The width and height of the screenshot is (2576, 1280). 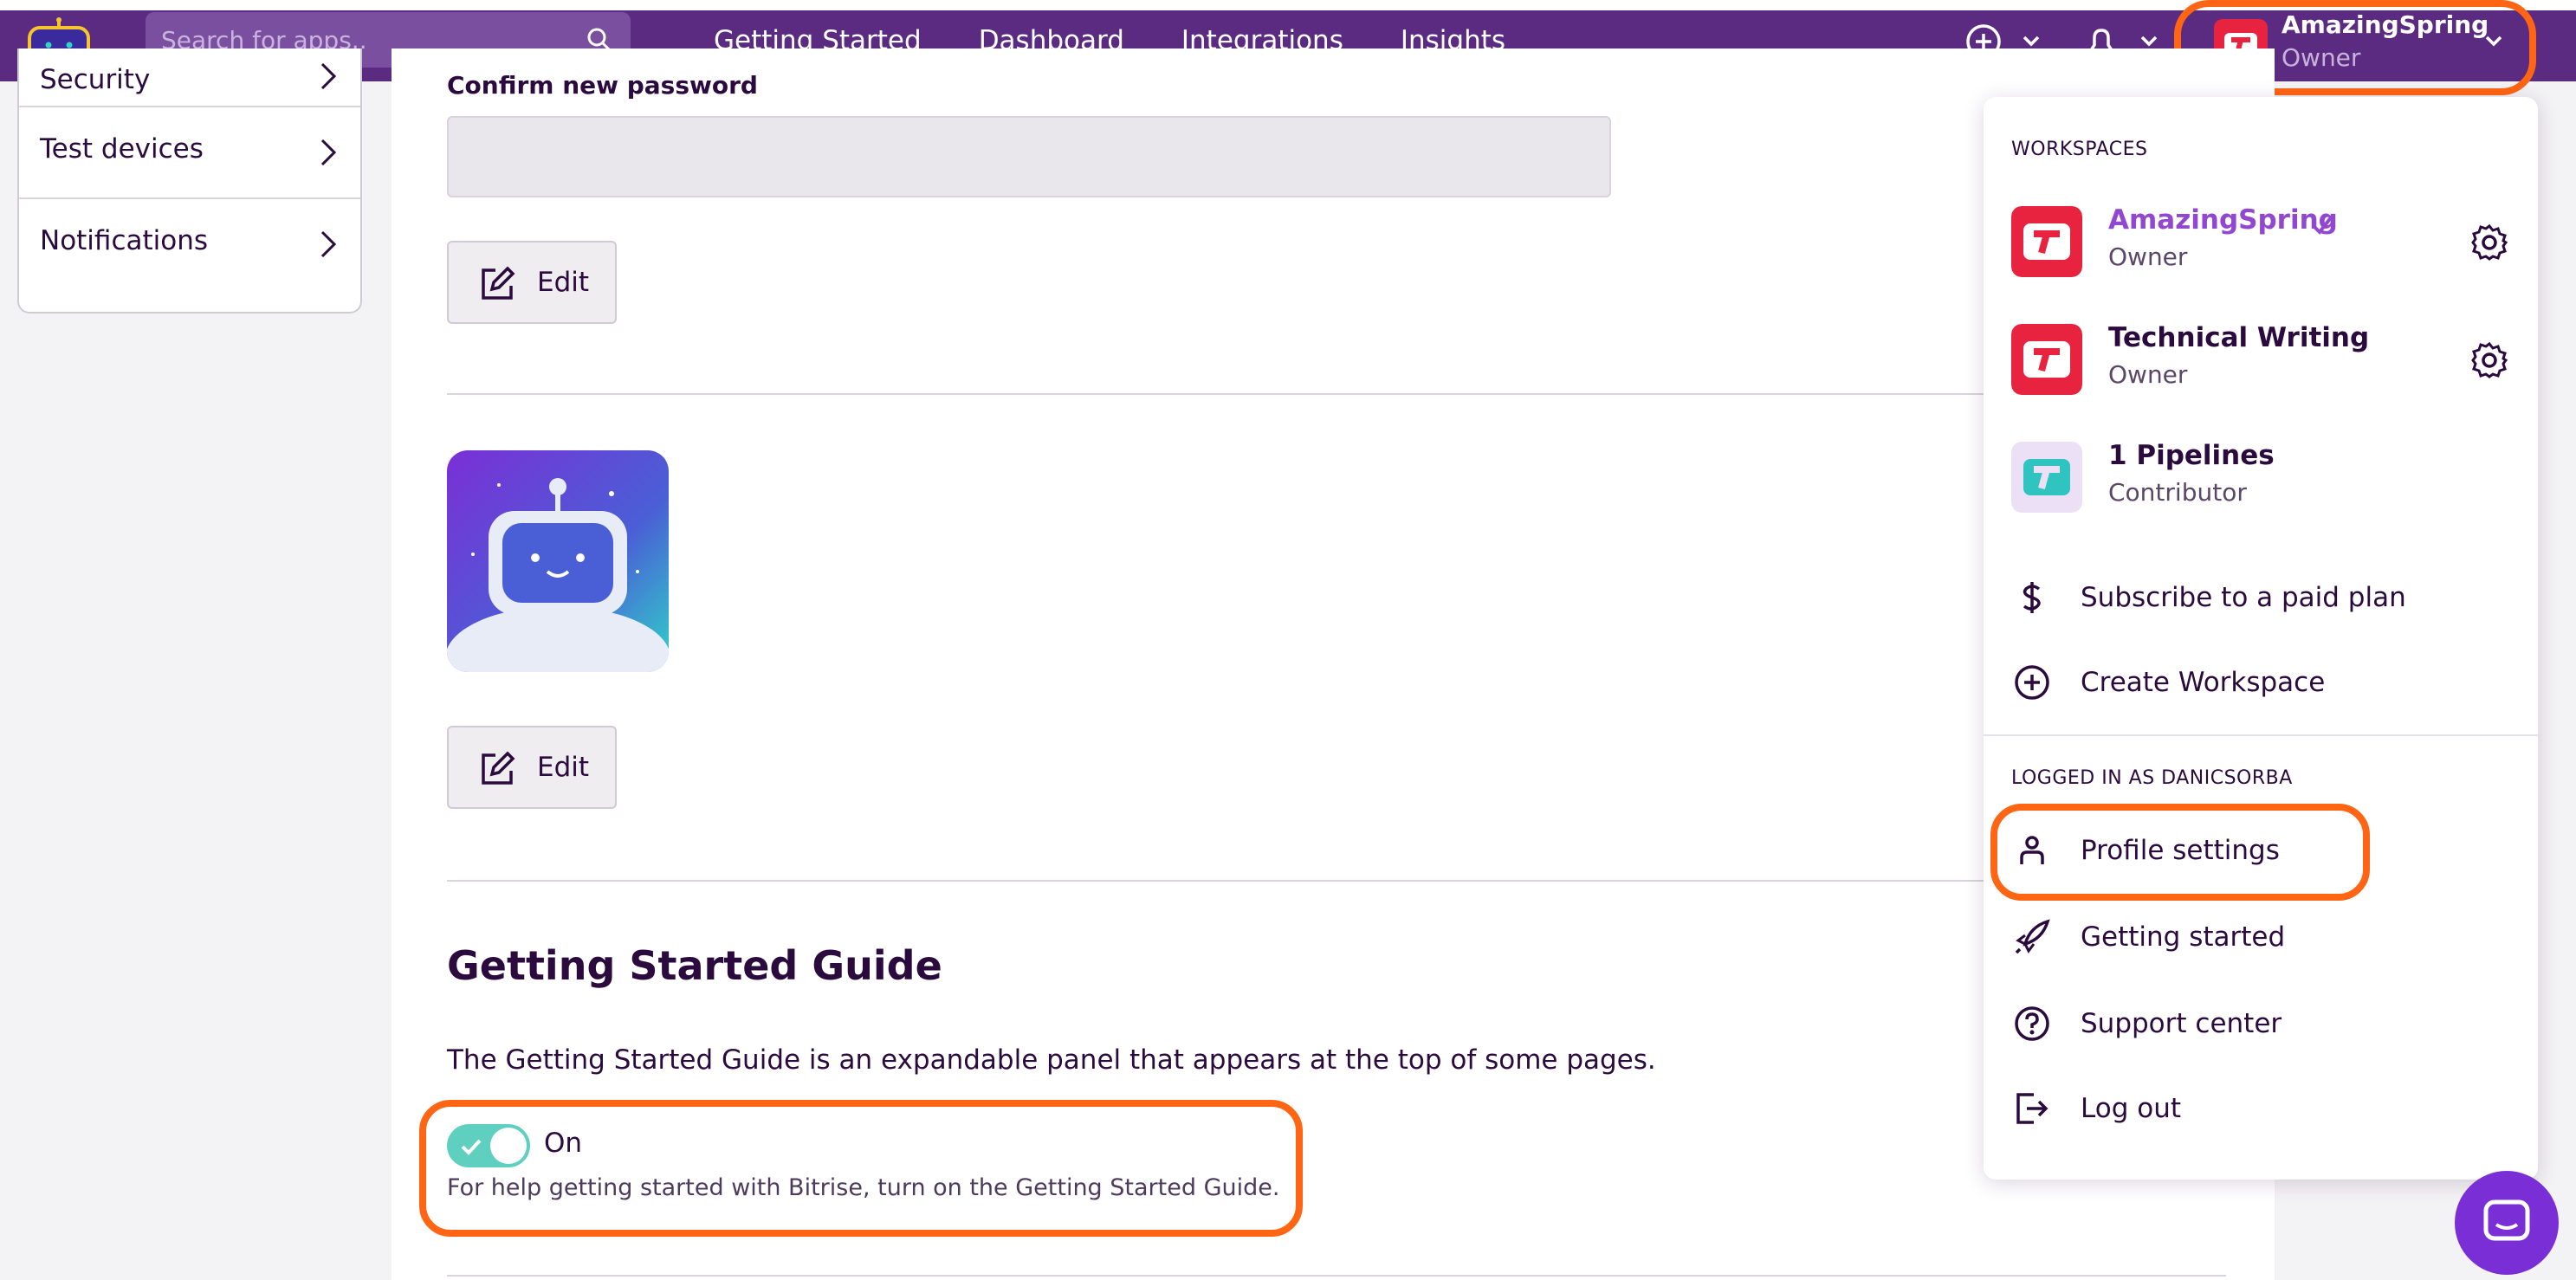 I want to click on profile-settings-item: Profile settings, so click(x=2261, y=851).